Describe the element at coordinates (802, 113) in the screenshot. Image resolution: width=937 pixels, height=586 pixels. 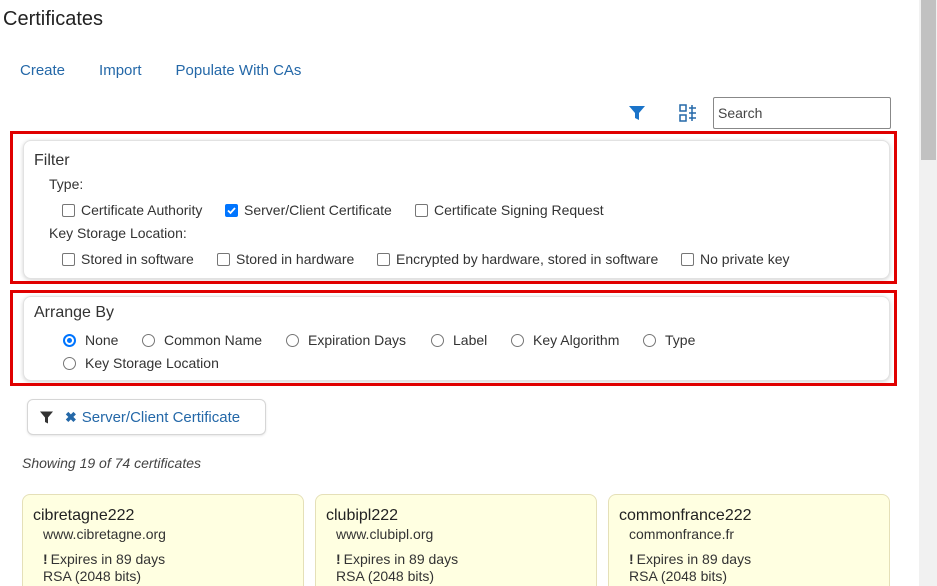
I see `search-input` at that location.